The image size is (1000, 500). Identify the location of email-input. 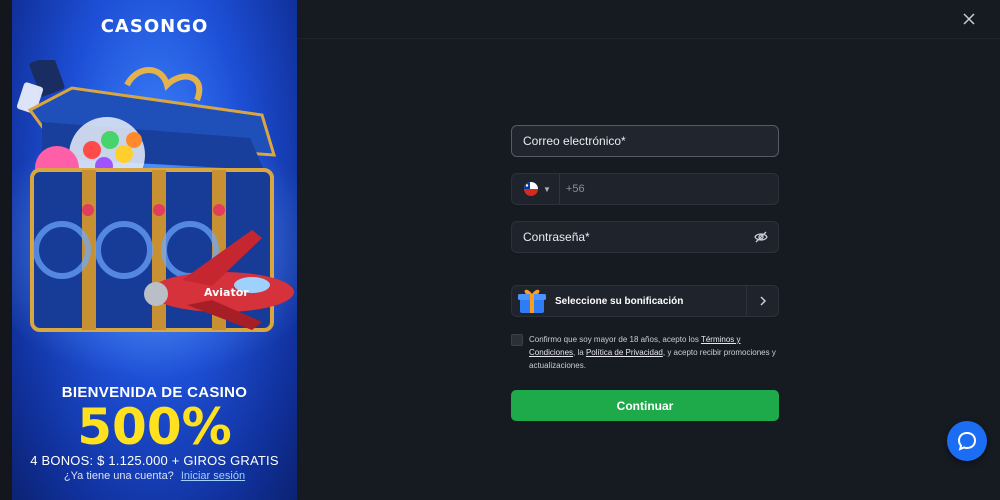
(645, 141).